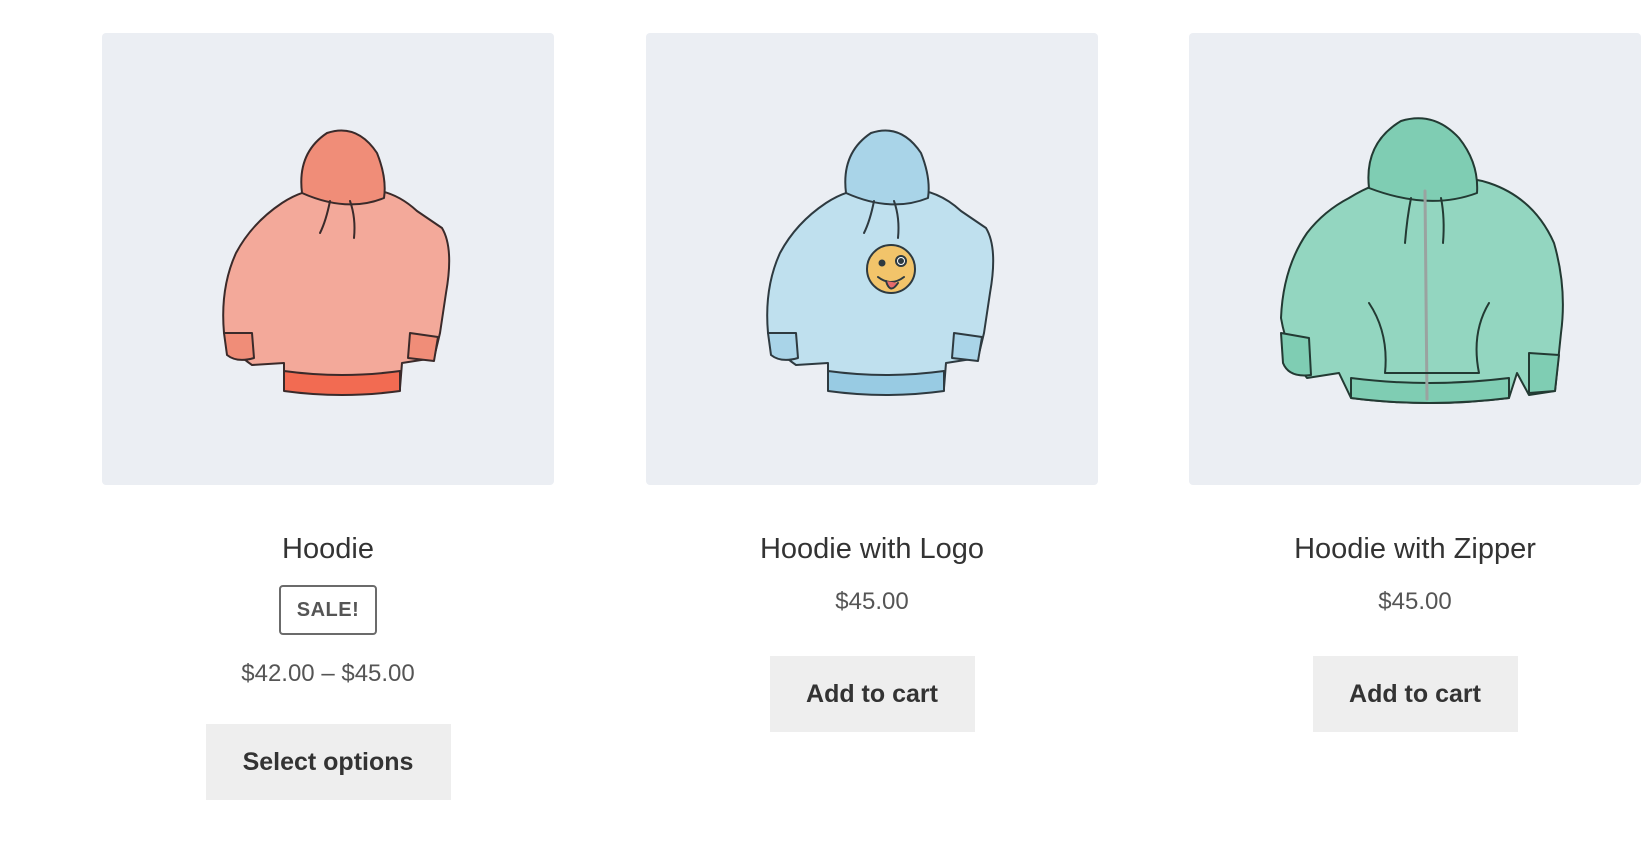  I want to click on product-price: $42.00 – $45.00, so click(328, 673).